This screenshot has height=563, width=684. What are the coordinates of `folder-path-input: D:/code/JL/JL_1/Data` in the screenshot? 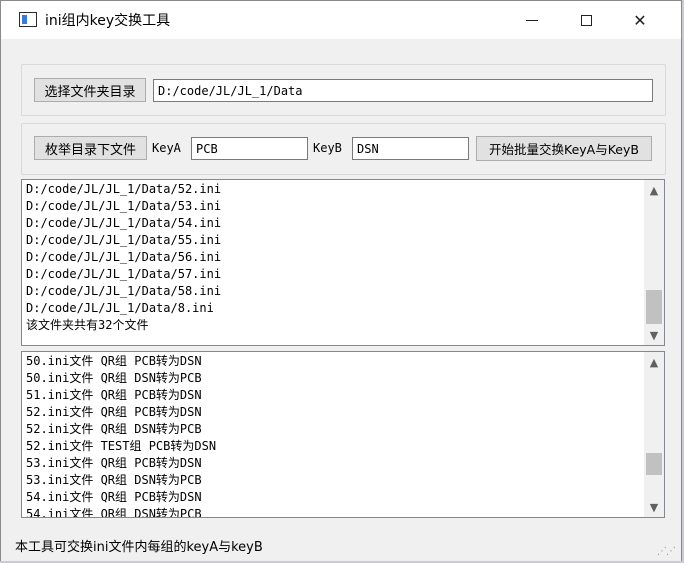 It's located at (403, 90).